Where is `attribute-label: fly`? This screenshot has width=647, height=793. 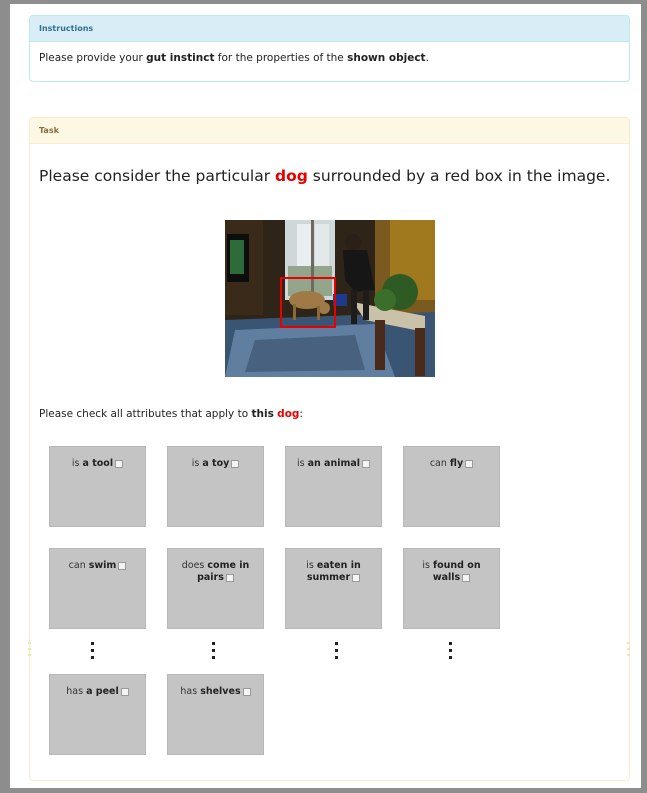 attribute-label: fly is located at coordinates (456, 463).